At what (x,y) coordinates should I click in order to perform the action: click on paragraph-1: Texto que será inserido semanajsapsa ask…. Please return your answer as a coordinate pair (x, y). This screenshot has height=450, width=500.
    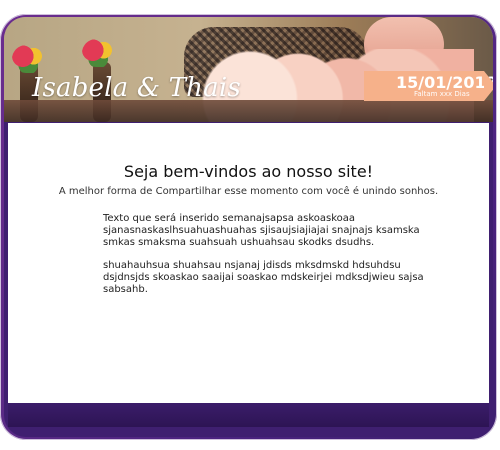
    Looking at the image, I should click on (261, 230).